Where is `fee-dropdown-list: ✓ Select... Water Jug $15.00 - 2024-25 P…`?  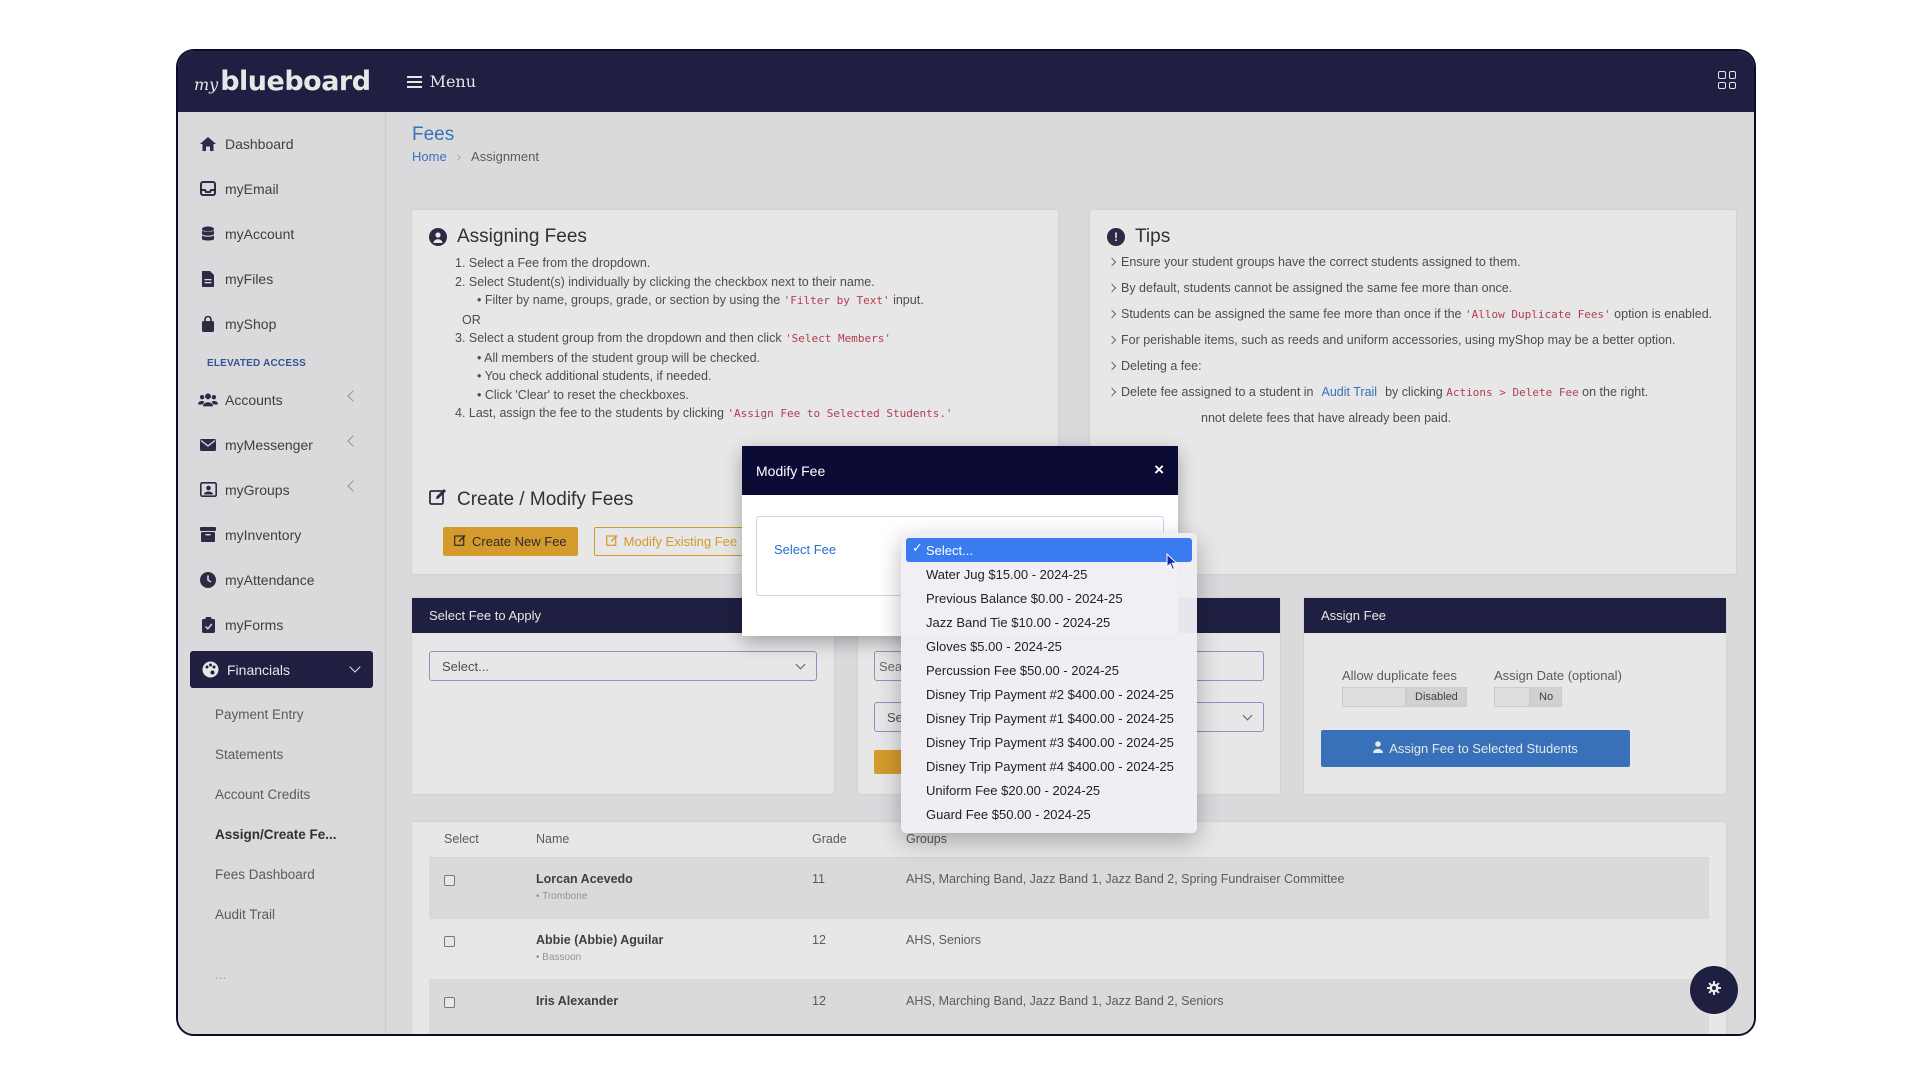 fee-dropdown-list: ✓ Select... Water Jug $15.00 - 2024-25 P… is located at coordinates (1049, 683).